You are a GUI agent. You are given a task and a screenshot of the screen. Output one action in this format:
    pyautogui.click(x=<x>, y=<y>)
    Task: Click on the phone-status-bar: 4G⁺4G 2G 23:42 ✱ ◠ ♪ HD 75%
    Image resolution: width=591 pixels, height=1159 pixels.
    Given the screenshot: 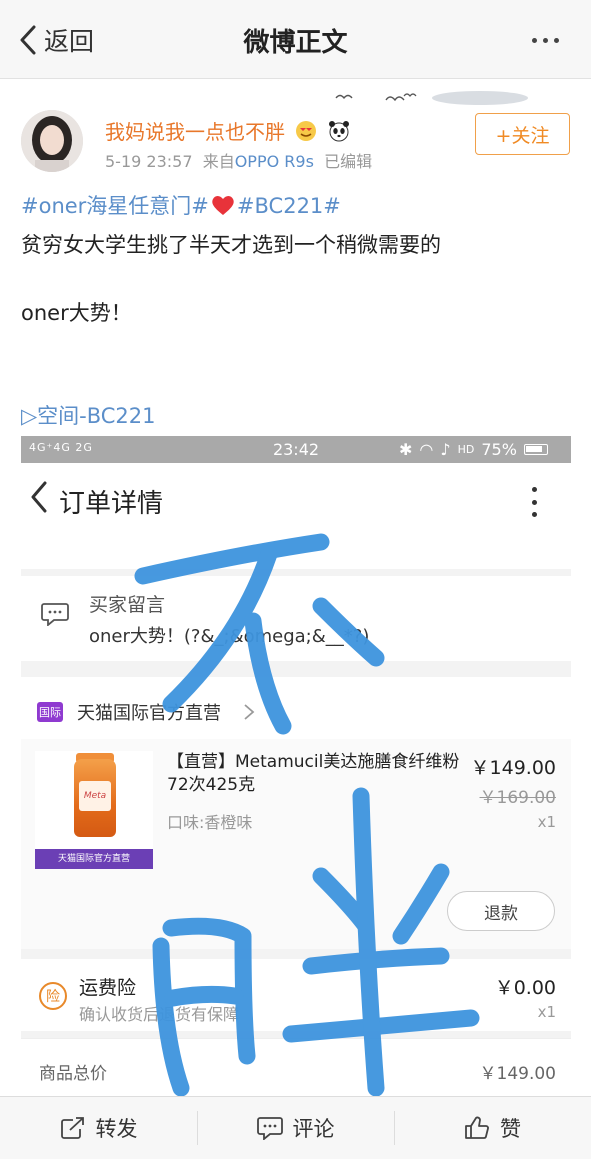 What is the action you would take?
    pyautogui.click(x=296, y=449)
    